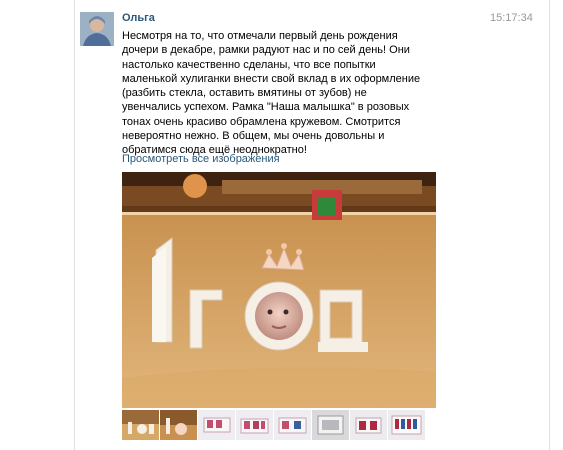  I want to click on thumb-1-god-wood-icon, so click(140, 425).